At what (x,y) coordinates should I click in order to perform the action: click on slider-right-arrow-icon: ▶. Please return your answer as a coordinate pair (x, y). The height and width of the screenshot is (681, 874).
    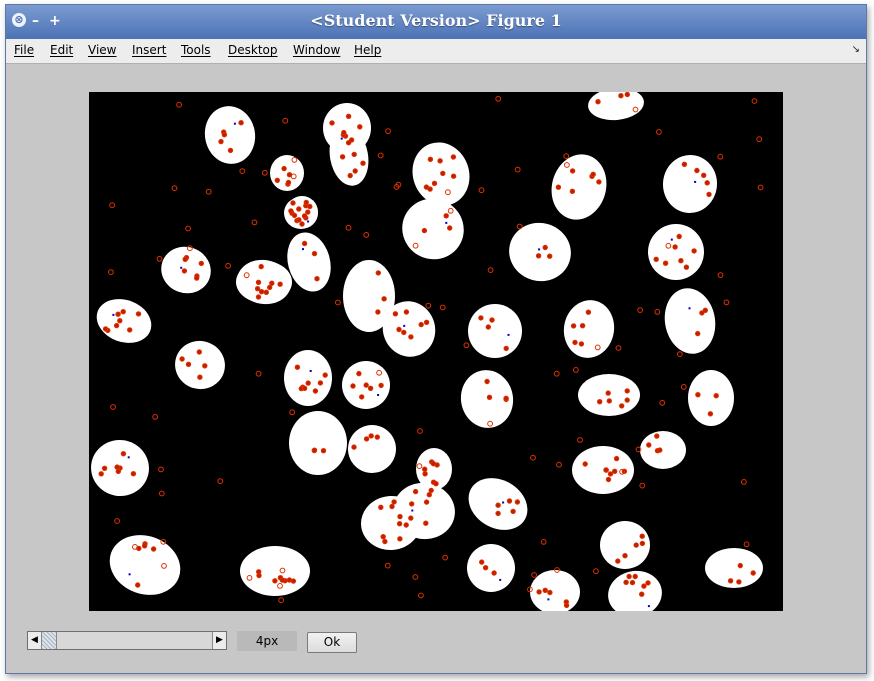
    Looking at the image, I should click on (219, 640).